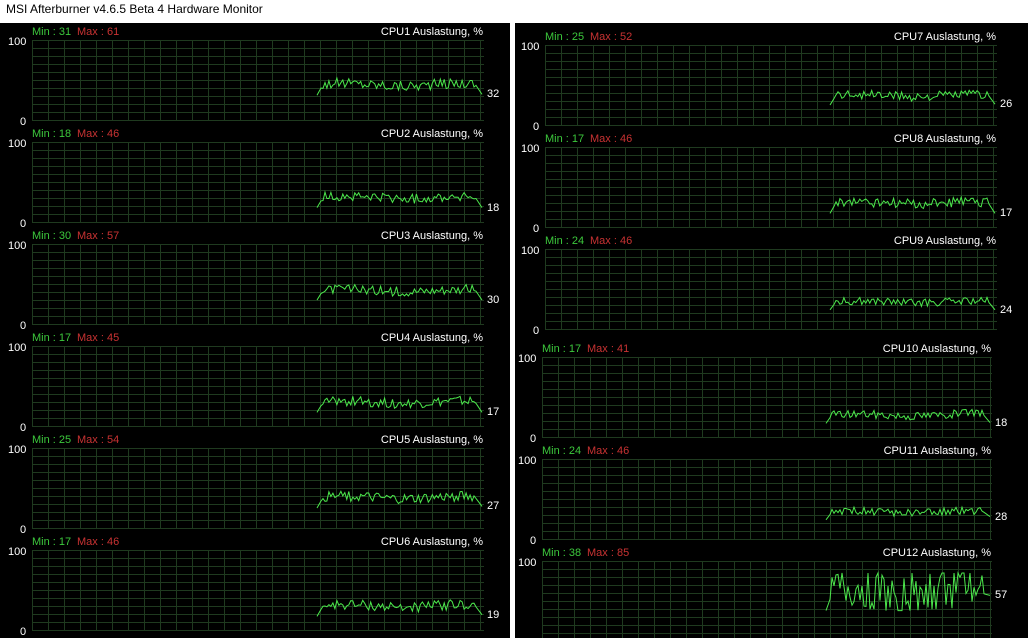 This screenshot has width=1032, height=638. What do you see at coordinates (98, 236) in the screenshot?
I see `max-value-label: Max : 57` at bounding box center [98, 236].